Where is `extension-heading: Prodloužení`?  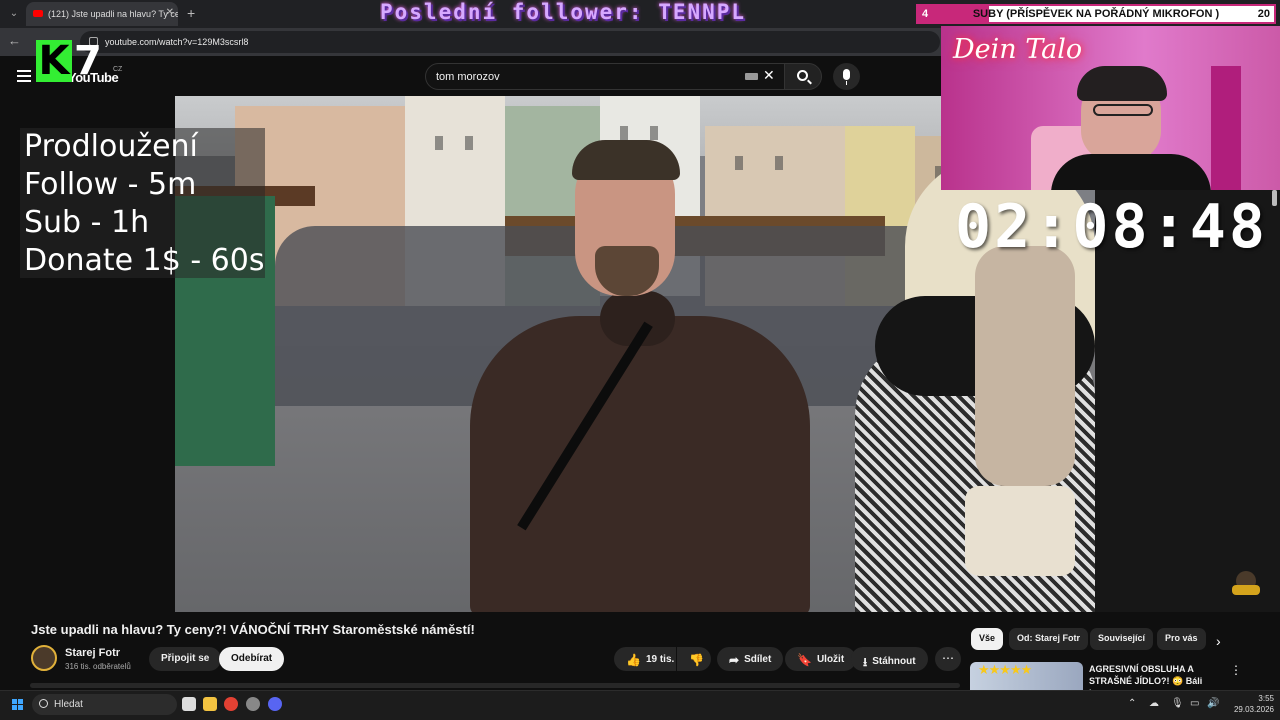 extension-heading: Prodloužení is located at coordinates (111, 146).